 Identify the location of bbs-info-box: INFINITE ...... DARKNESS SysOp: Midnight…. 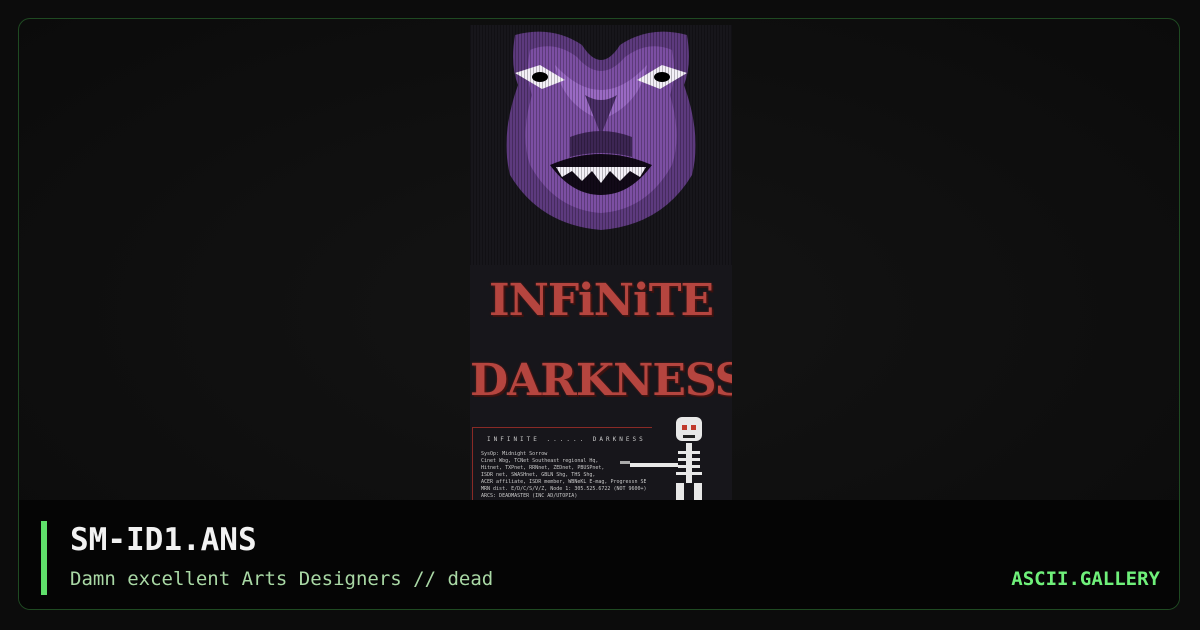
(562, 466).